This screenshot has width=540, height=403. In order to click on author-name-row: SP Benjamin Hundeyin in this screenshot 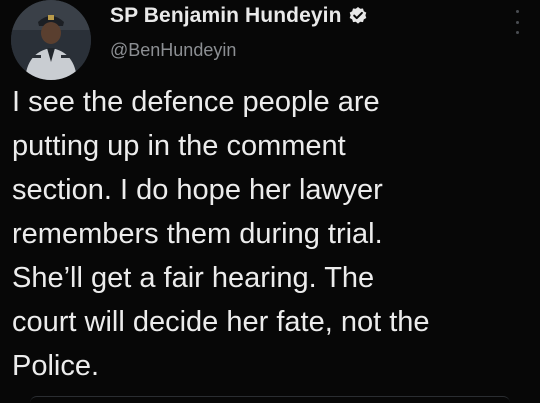, I will do `click(239, 16)`.